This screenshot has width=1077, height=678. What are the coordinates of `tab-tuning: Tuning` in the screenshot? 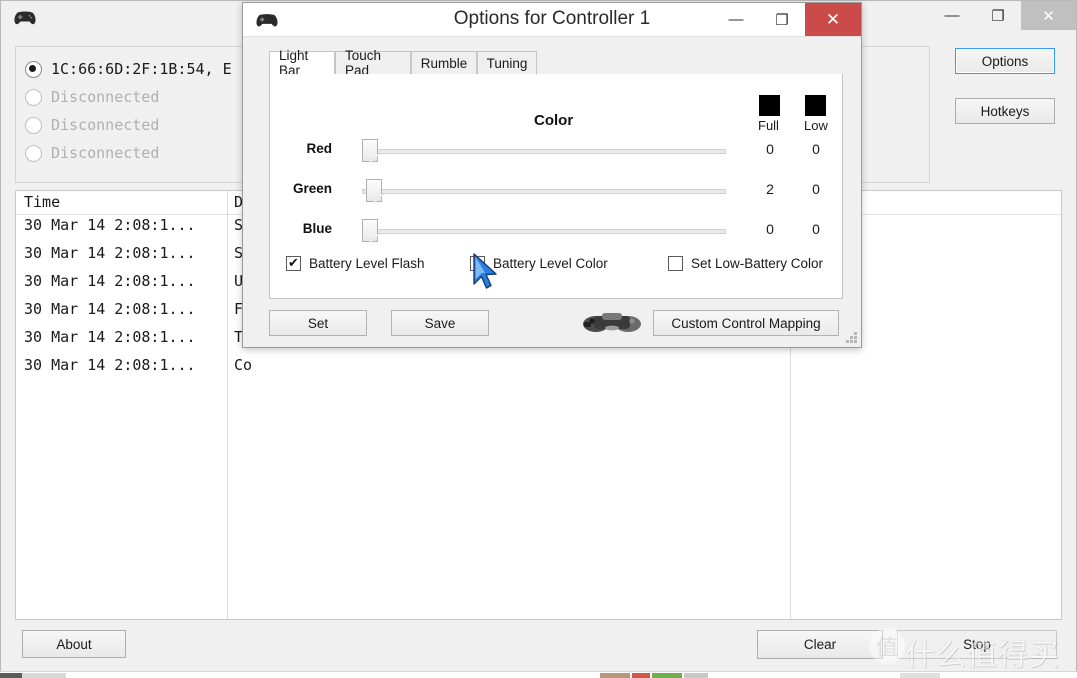 It's located at (507, 63).